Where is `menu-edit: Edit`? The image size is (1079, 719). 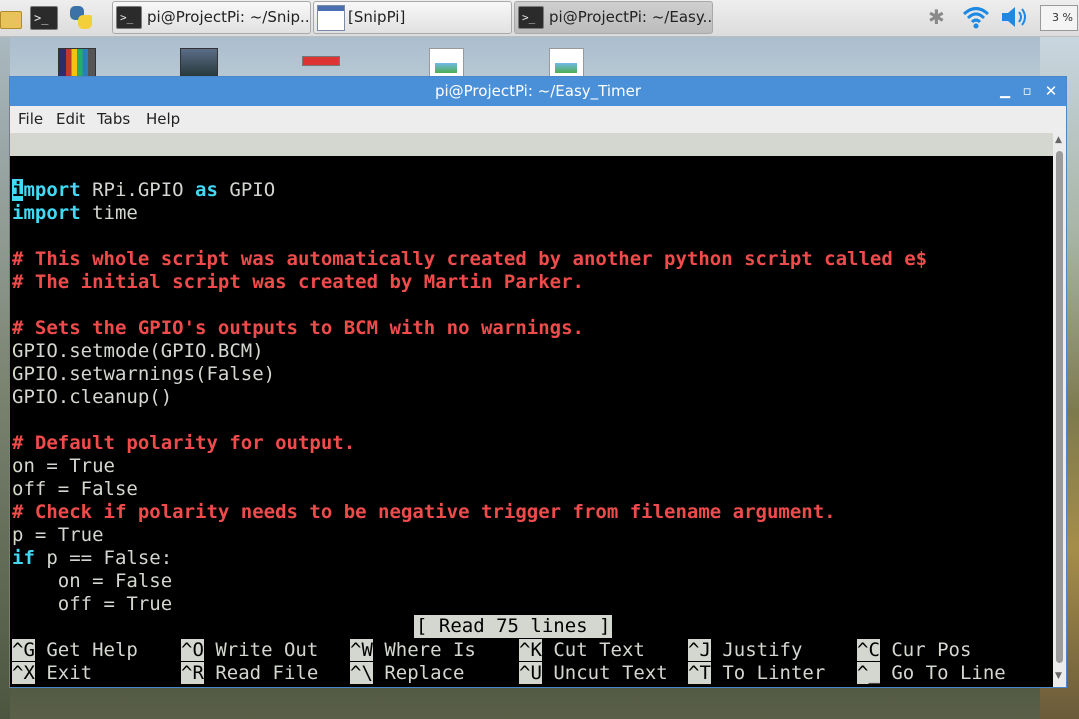
menu-edit: Edit is located at coordinates (70, 119).